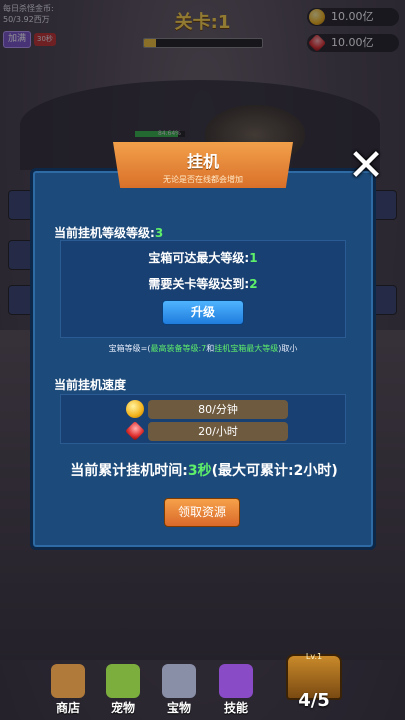 The width and height of the screenshot is (405, 720). Describe the element at coordinates (274, 471) in the screenshot. I see `accum-max: (最大可累计:2小时)` at that location.